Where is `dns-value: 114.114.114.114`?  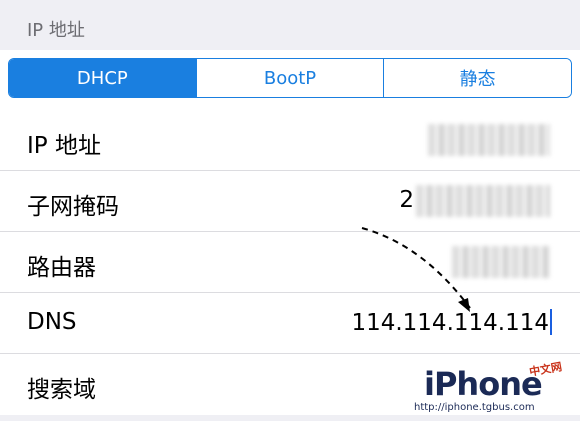
dns-value: 114.114.114.114 is located at coordinates (450, 323).